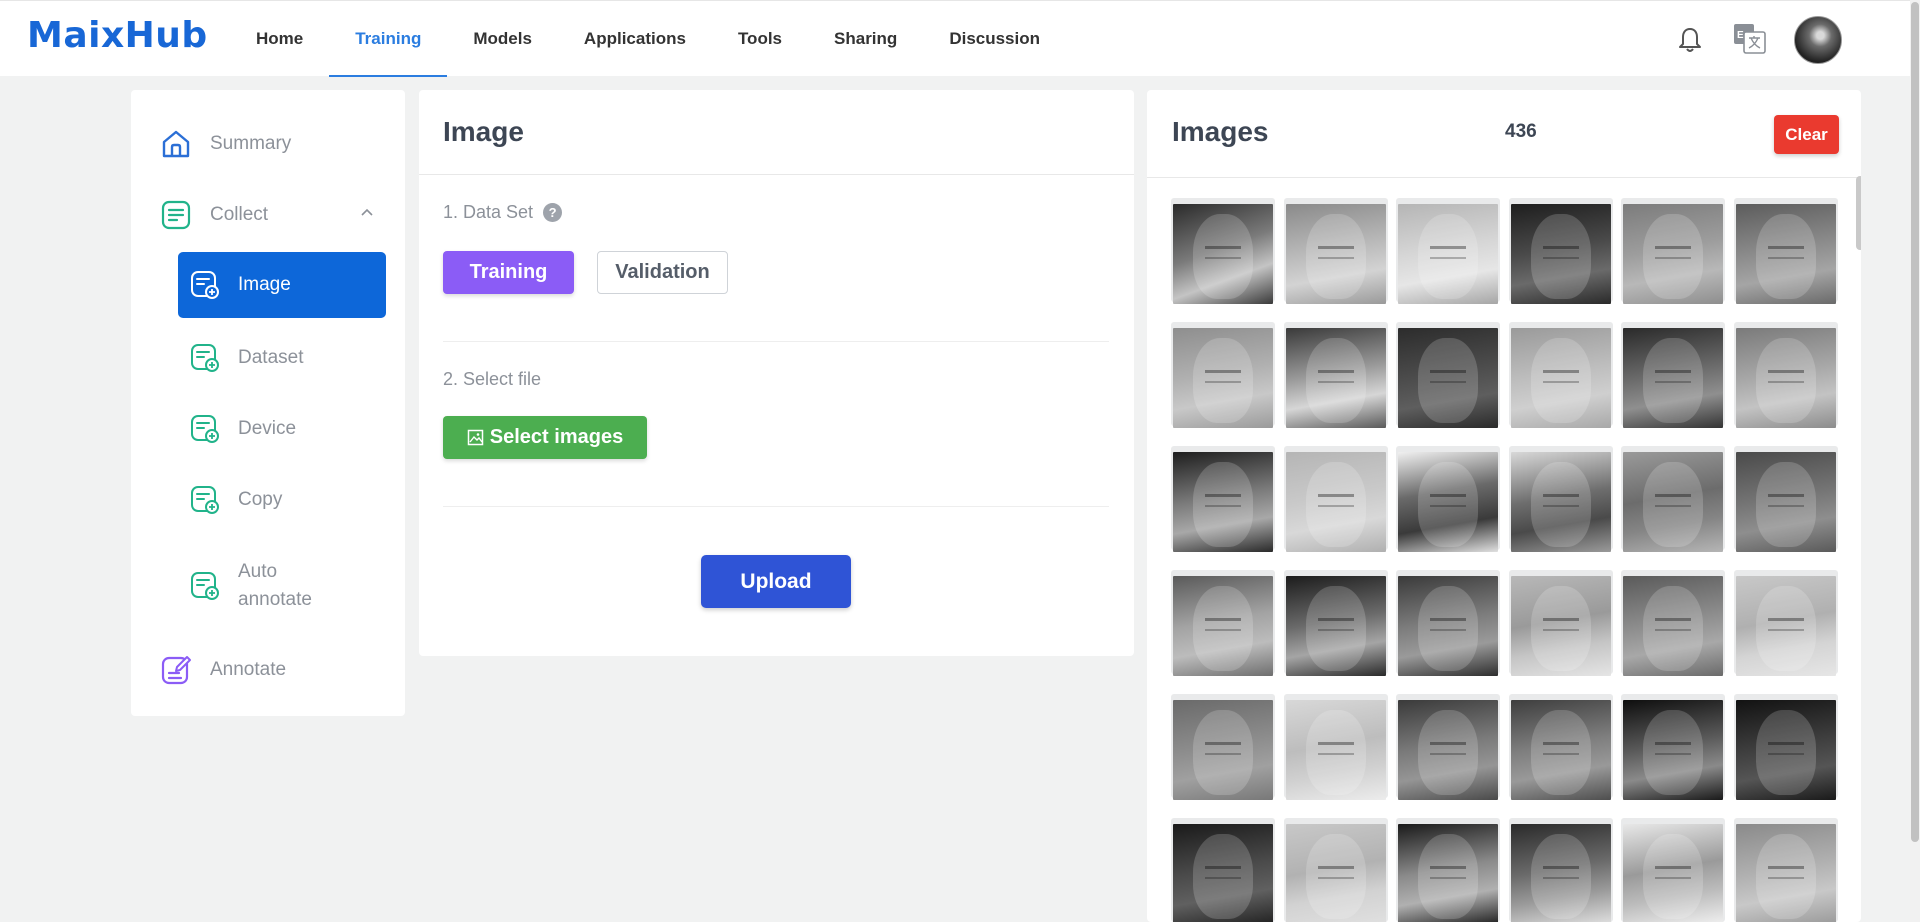  Describe the element at coordinates (117, 35) in the screenshot. I see `maixhub-logo: MaixHub` at that location.